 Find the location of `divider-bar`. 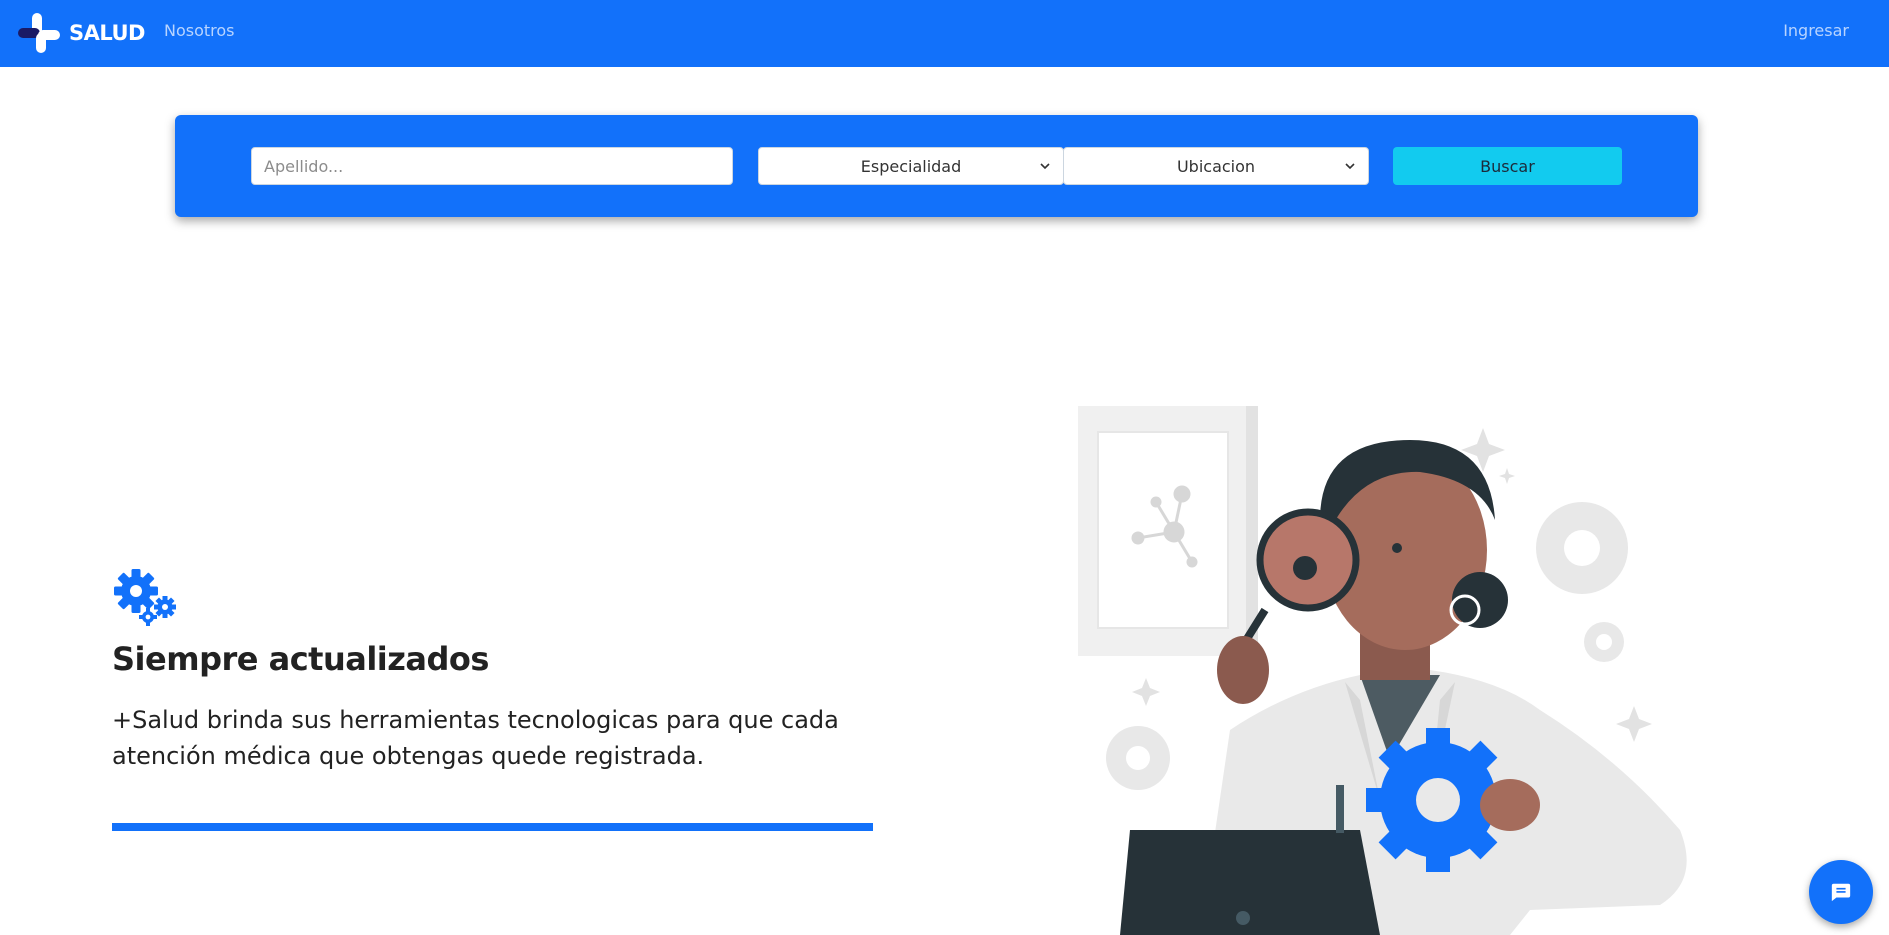

divider-bar is located at coordinates (492, 827).